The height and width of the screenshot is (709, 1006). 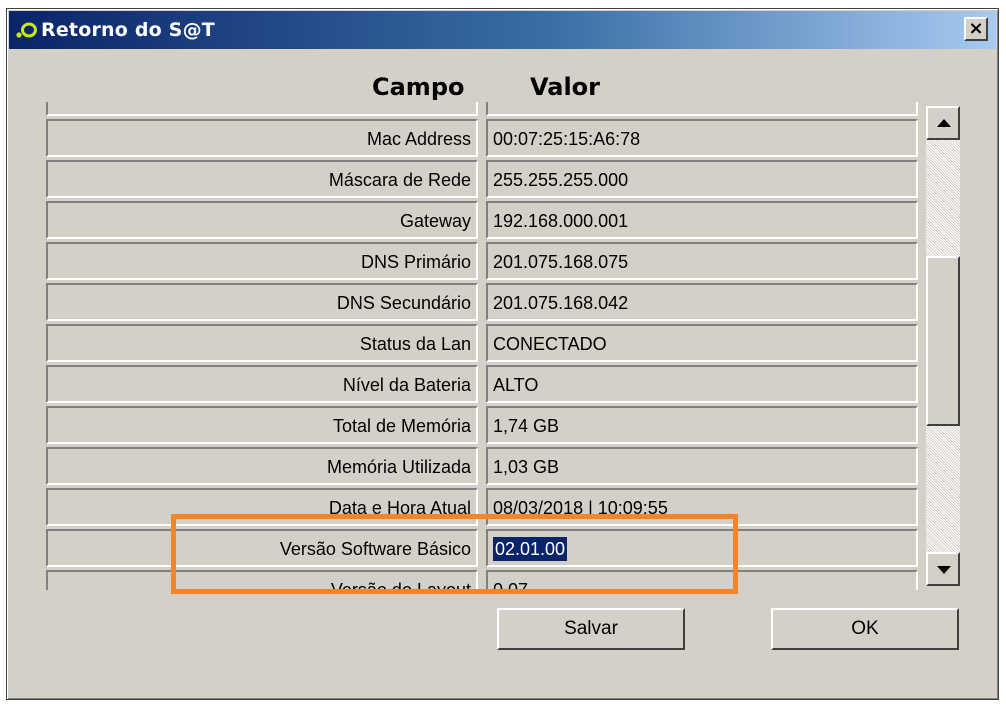 What do you see at coordinates (262, 384) in the screenshot?
I see `field-cell: Nível da Bateria` at bounding box center [262, 384].